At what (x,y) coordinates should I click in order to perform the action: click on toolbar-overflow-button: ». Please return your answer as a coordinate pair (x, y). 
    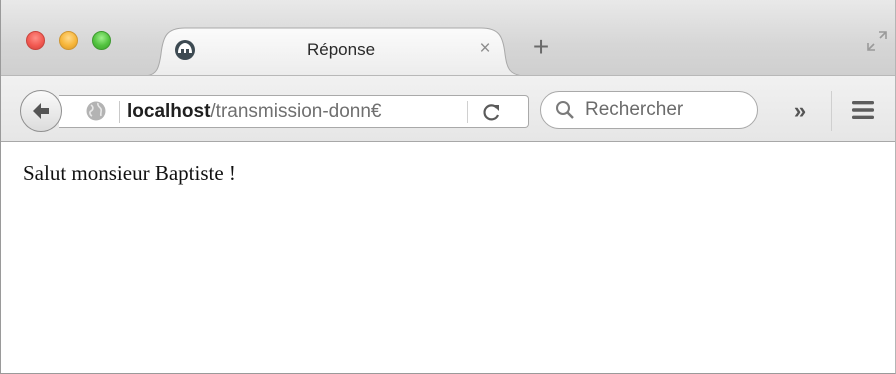
    Looking at the image, I should click on (800, 111).